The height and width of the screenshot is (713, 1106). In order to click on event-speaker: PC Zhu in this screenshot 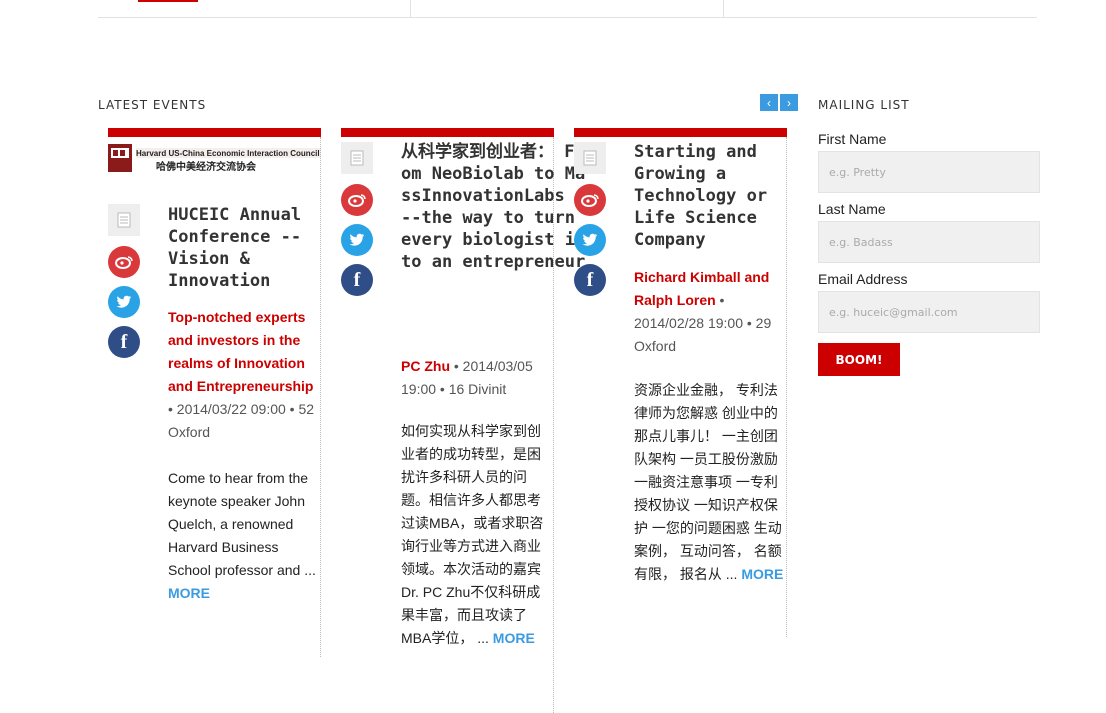, I will do `click(425, 366)`.